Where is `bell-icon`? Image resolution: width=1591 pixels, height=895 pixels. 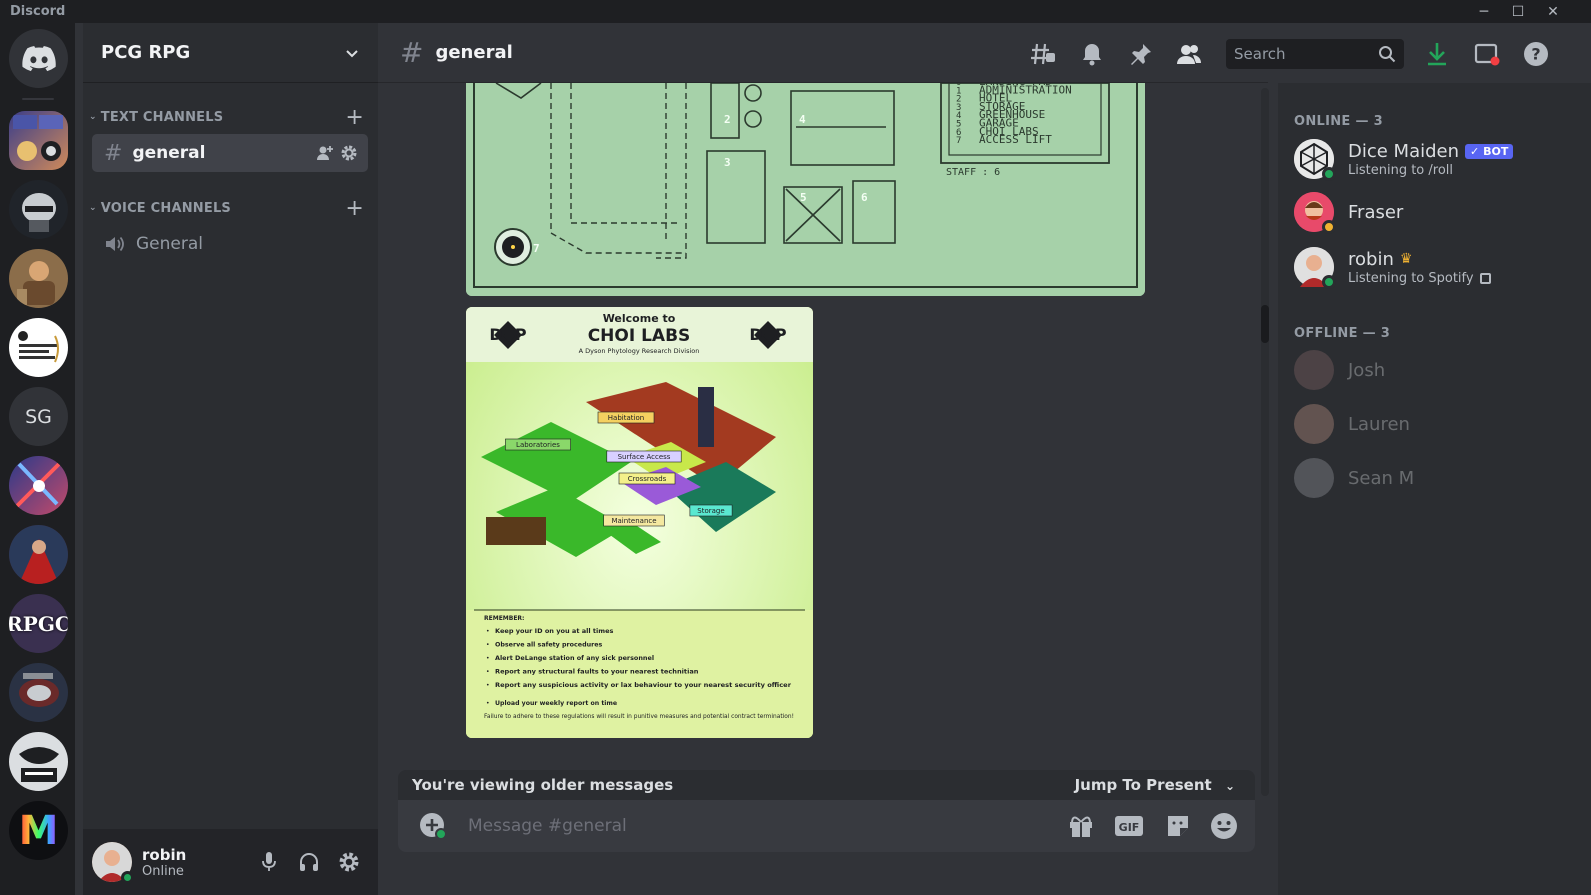
bell-icon is located at coordinates (1092, 54).